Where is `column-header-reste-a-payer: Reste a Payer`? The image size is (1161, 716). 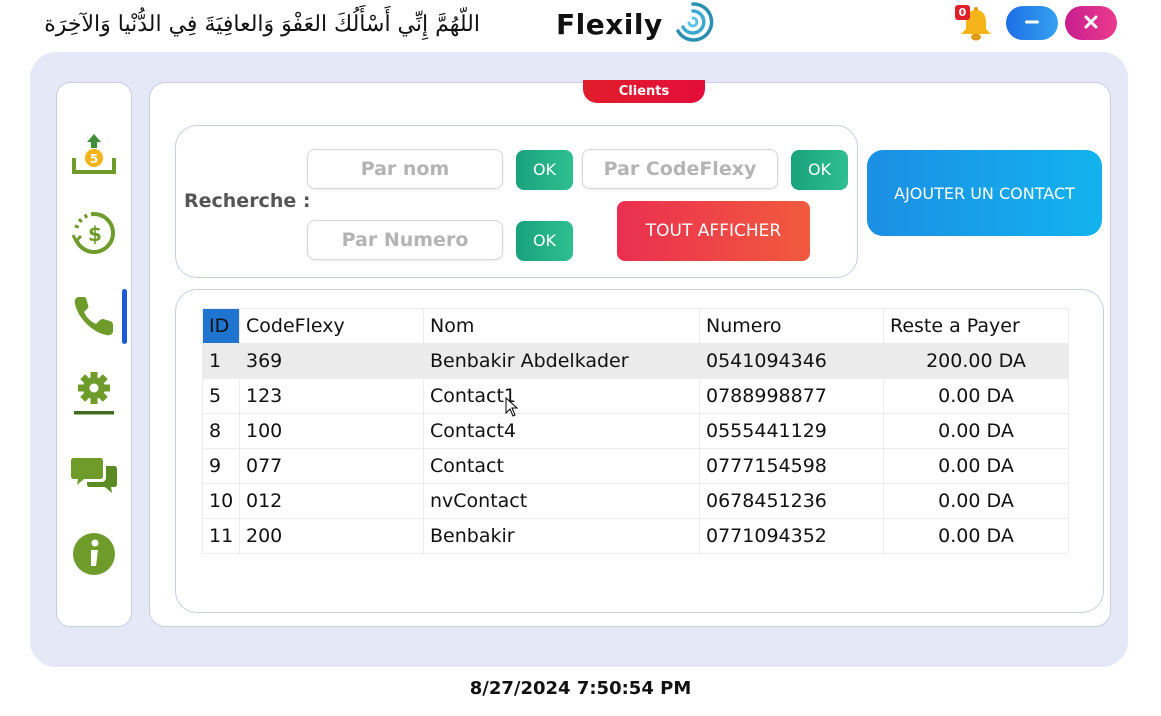 column-header-reste-a-payer: Reste a Payer is located at coordinates (976, 326).